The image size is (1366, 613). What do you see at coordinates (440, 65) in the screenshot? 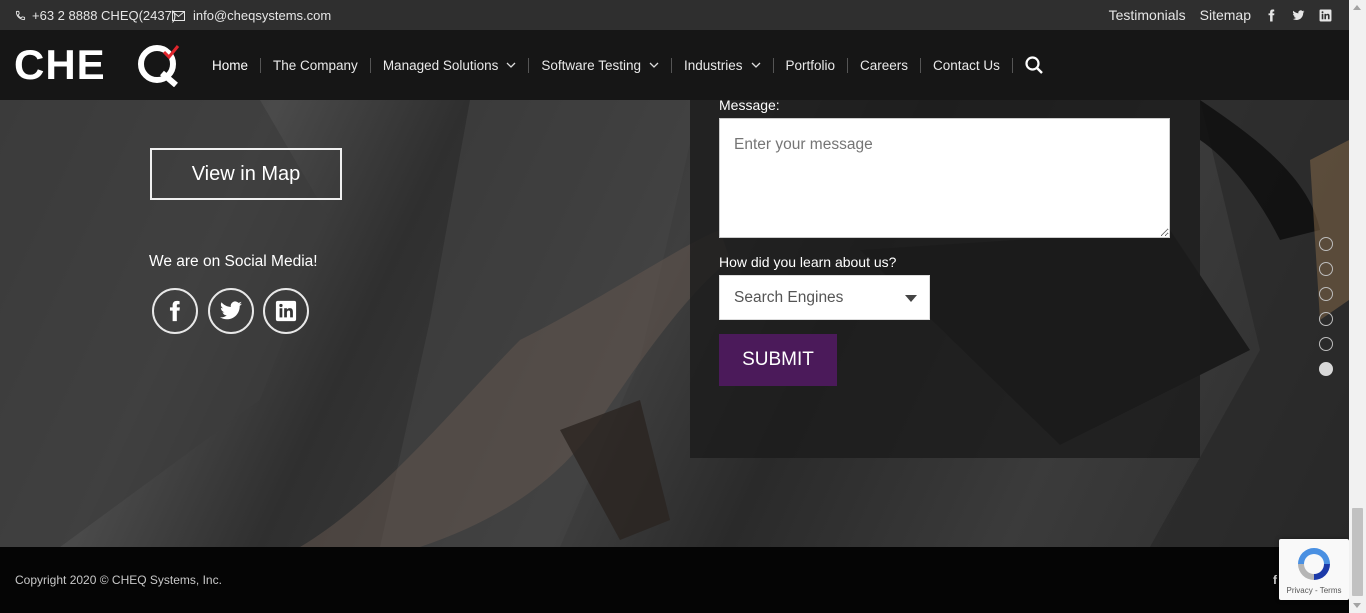
I see `nav-label: Managed Solutions` at bounding box center [440, 65].